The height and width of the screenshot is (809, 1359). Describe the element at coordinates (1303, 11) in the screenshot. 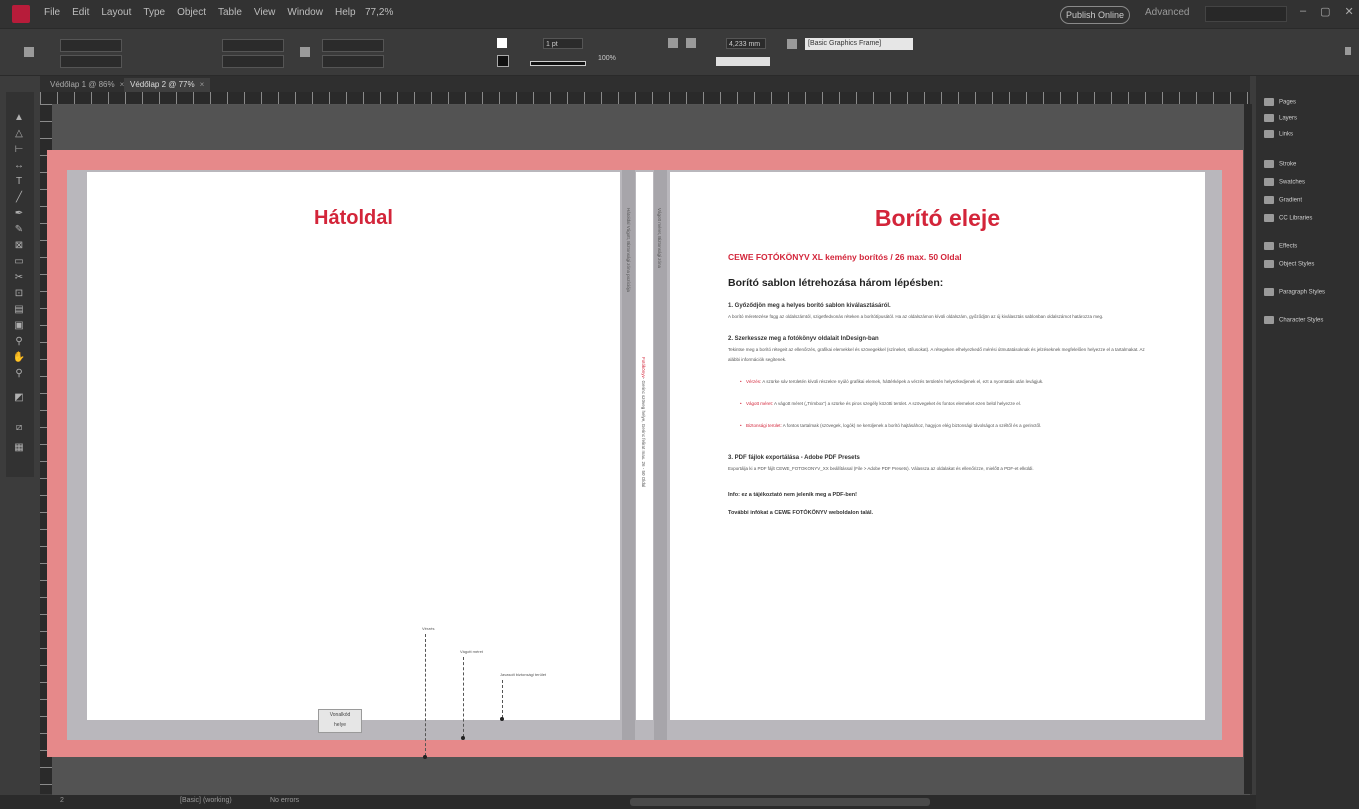

I see `minimize-button: –` at that location.